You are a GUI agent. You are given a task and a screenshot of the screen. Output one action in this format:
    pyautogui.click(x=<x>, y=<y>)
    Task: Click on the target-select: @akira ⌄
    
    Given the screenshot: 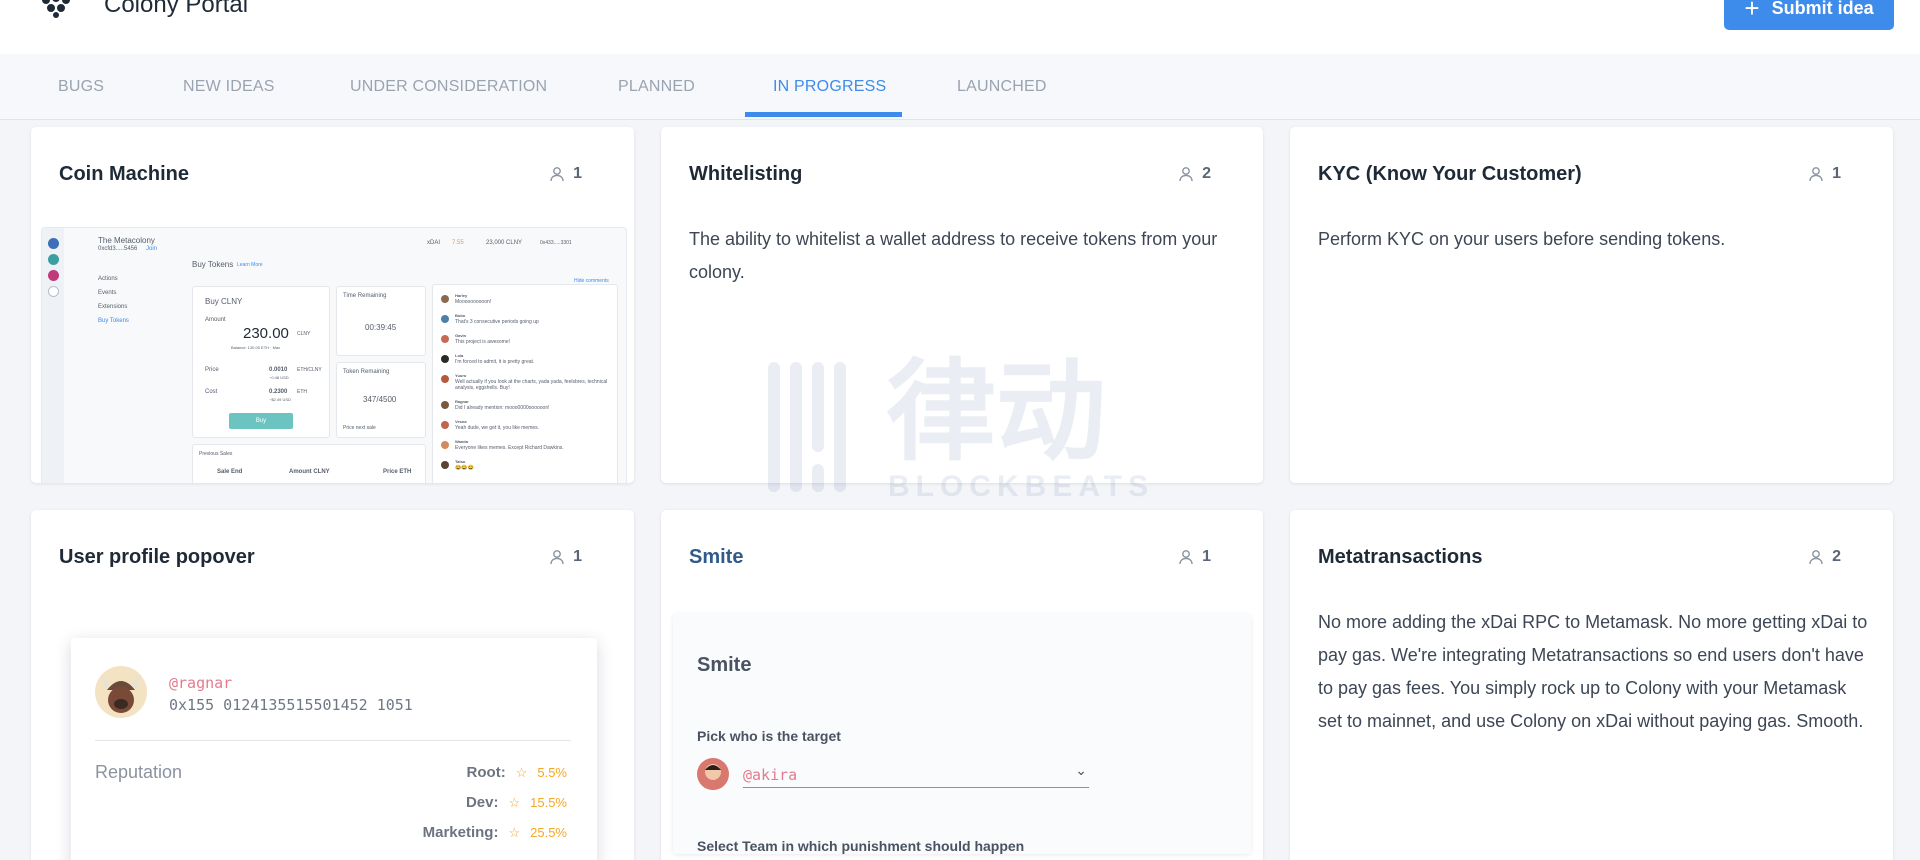 What is the action you would take?
    pyautogui.click(x=916, y=775)
    